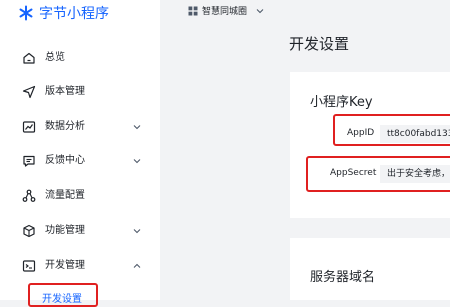  Describe the element at coordinates (193, 10) in the screenshot. I see `grid-icon` at that location.